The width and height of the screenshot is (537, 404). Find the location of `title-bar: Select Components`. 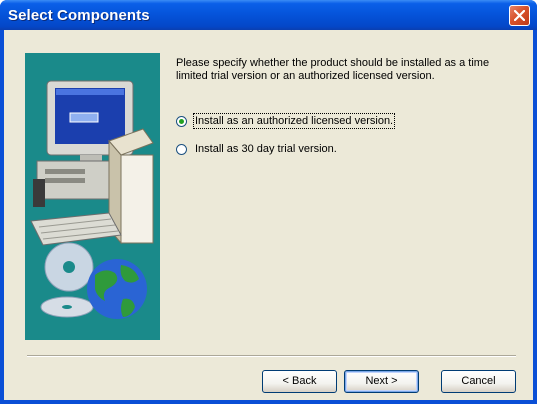

title-bar: Select Components is located at coordinates (268, 15).